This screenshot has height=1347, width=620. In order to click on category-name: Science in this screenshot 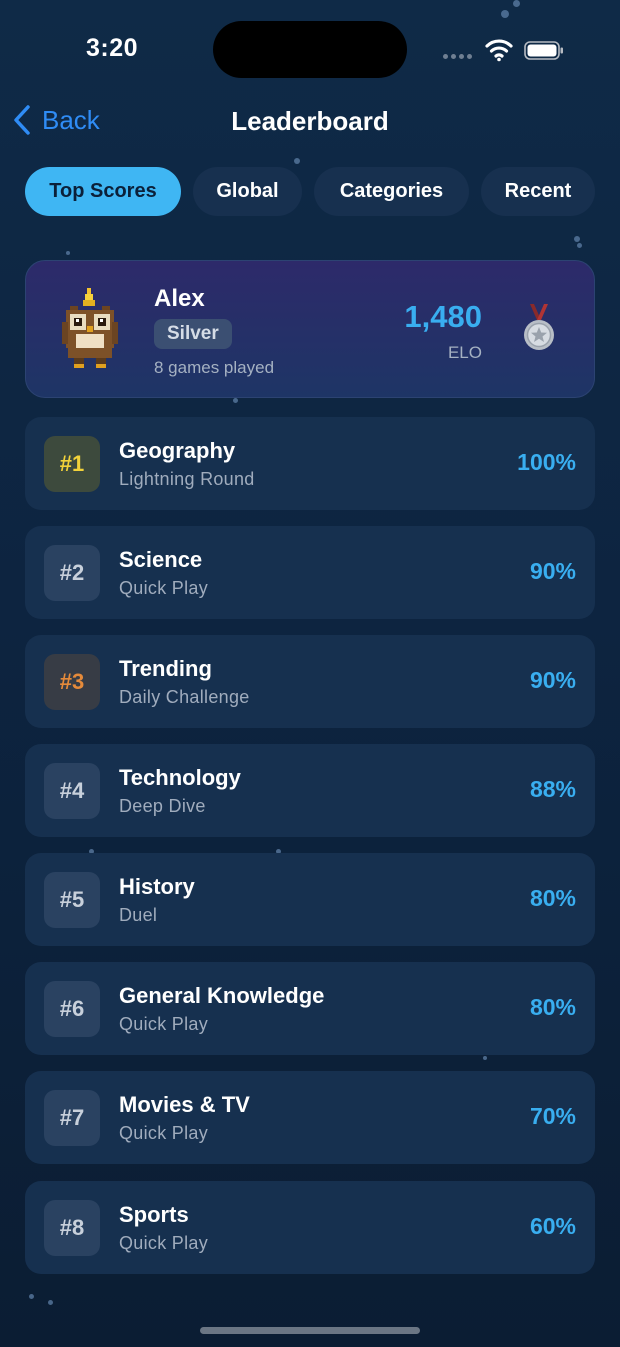, I will do `click(161, 559)`.